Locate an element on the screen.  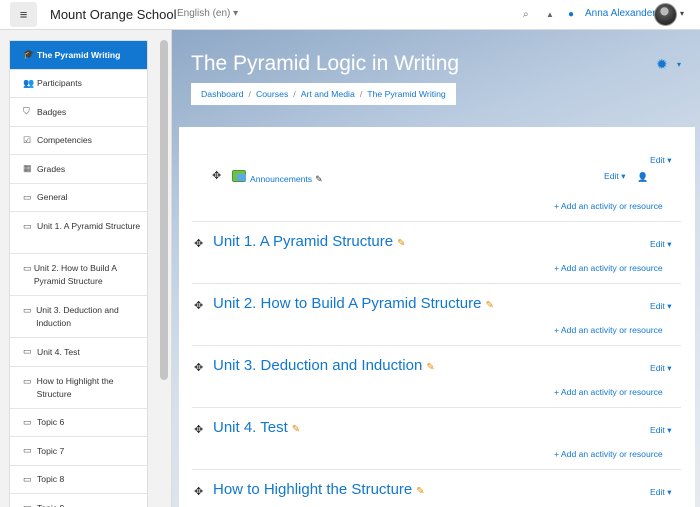
section-title: Unit 1. A Pyramid Structure ✎ is located at coordinates (309, 241).